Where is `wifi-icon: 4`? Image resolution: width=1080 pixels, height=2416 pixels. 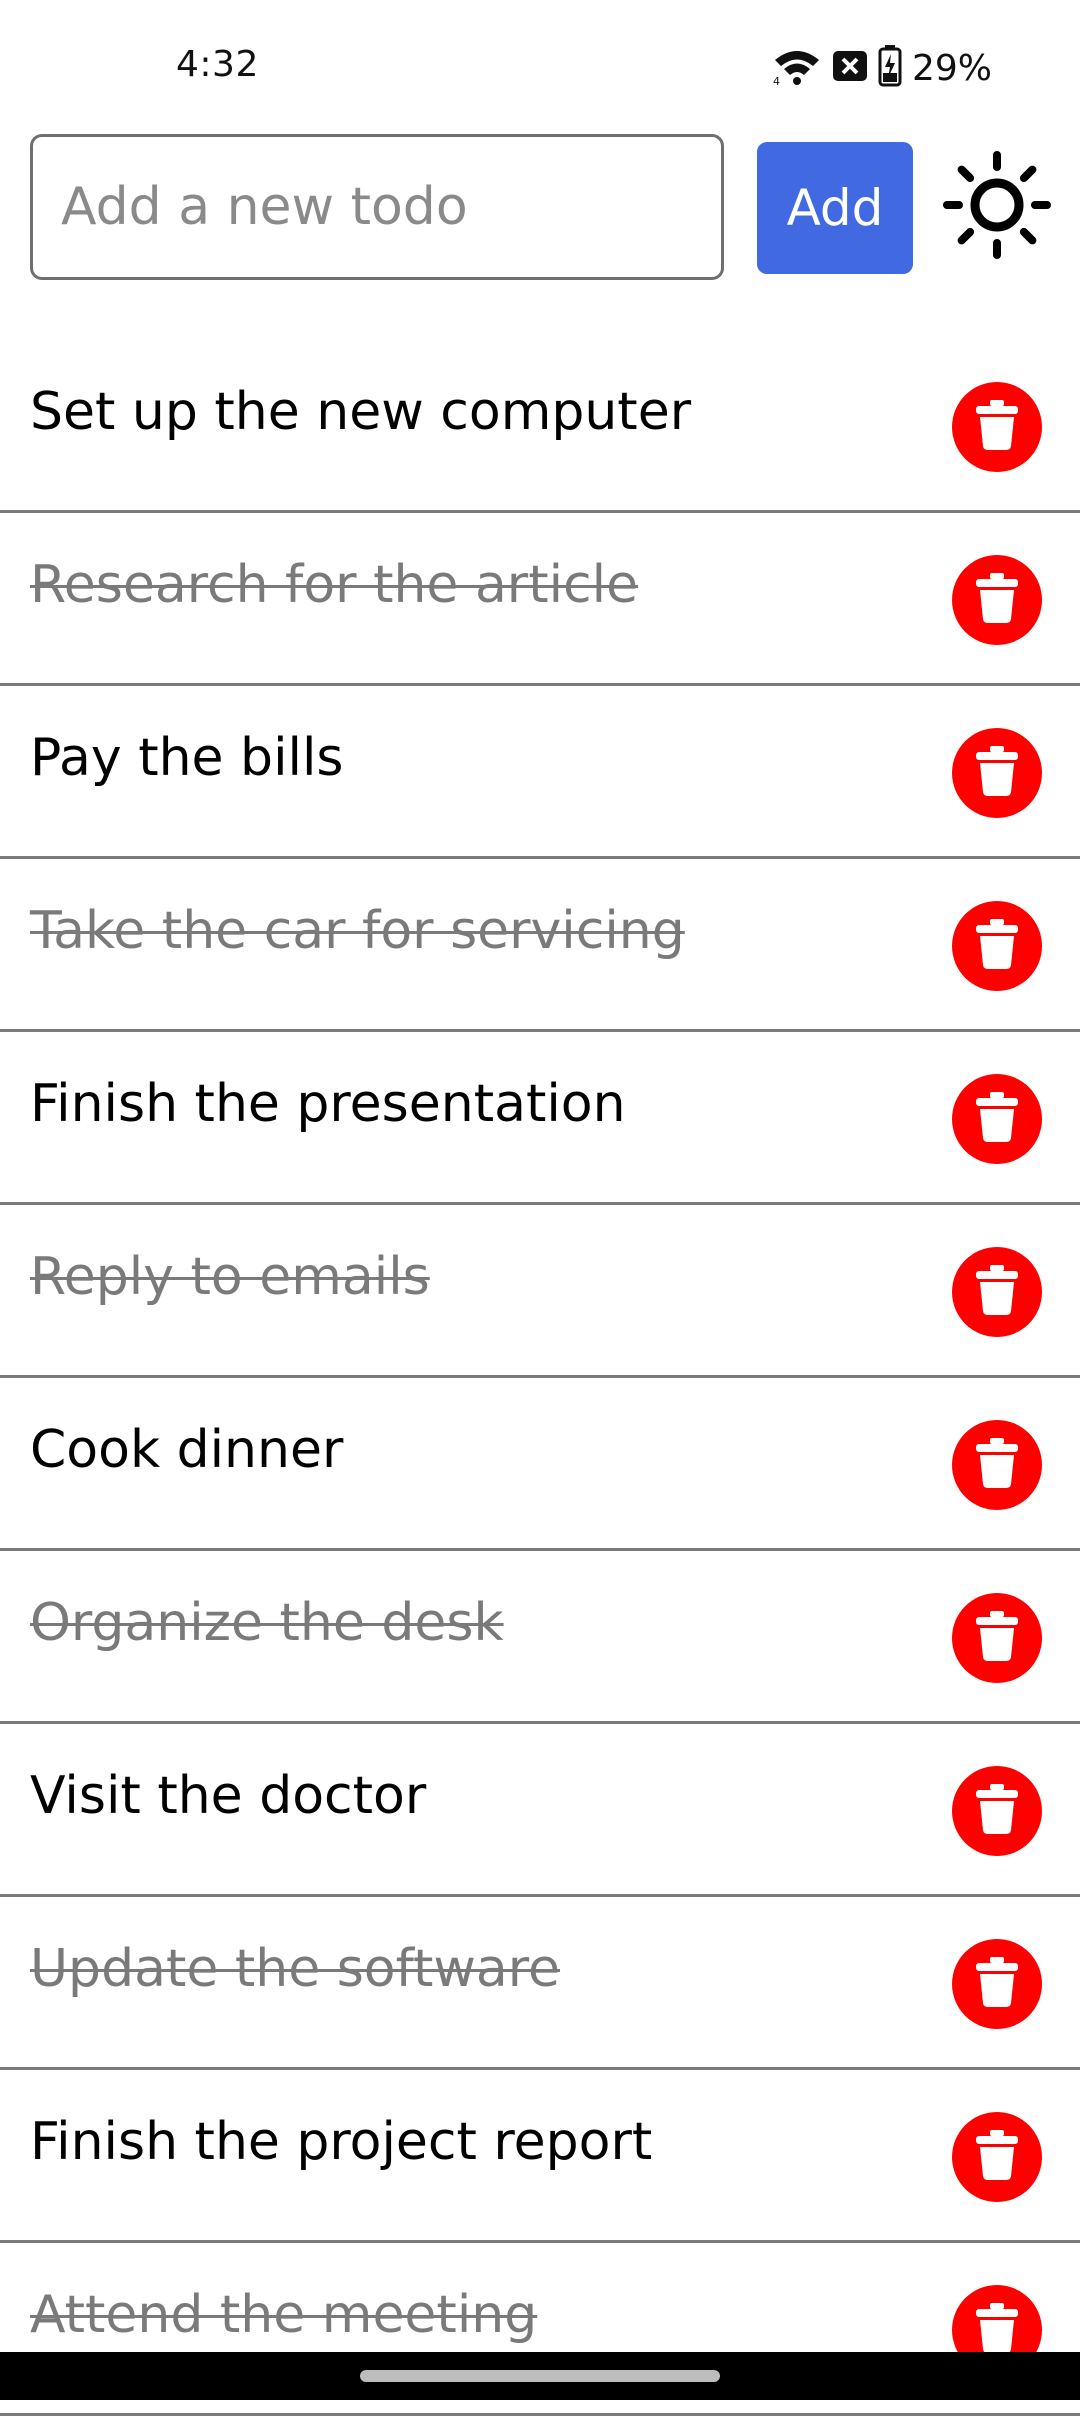
wifi-icon: 4 is located at coordinates (797, 68).